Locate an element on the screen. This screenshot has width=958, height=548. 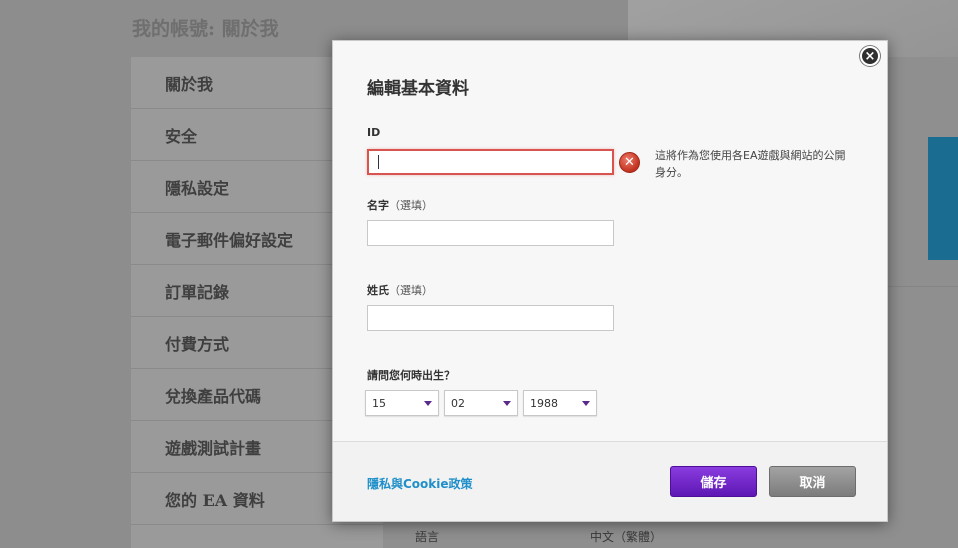
first-name-optional: （選填） is located at coordinates (411, 205).